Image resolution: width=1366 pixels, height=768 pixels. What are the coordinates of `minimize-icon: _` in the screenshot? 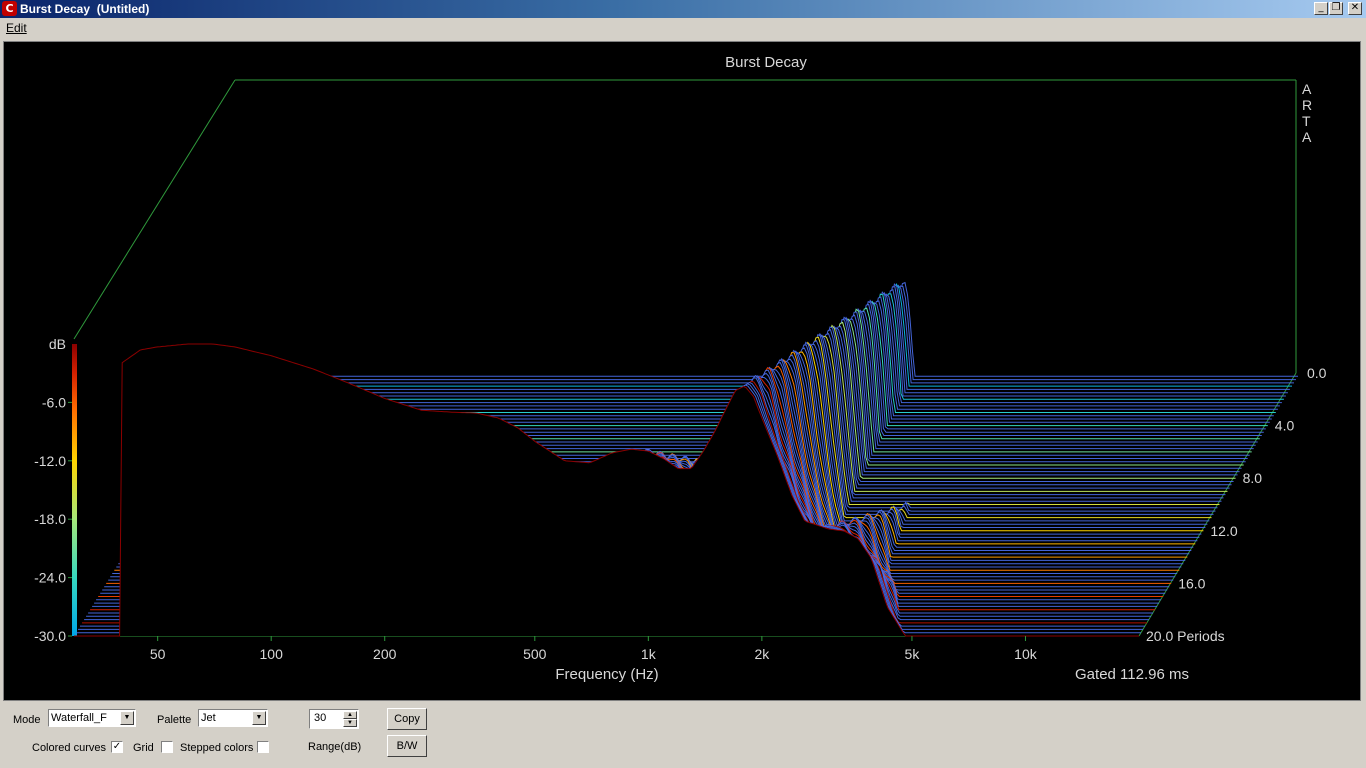 It's located at (1321, 7).